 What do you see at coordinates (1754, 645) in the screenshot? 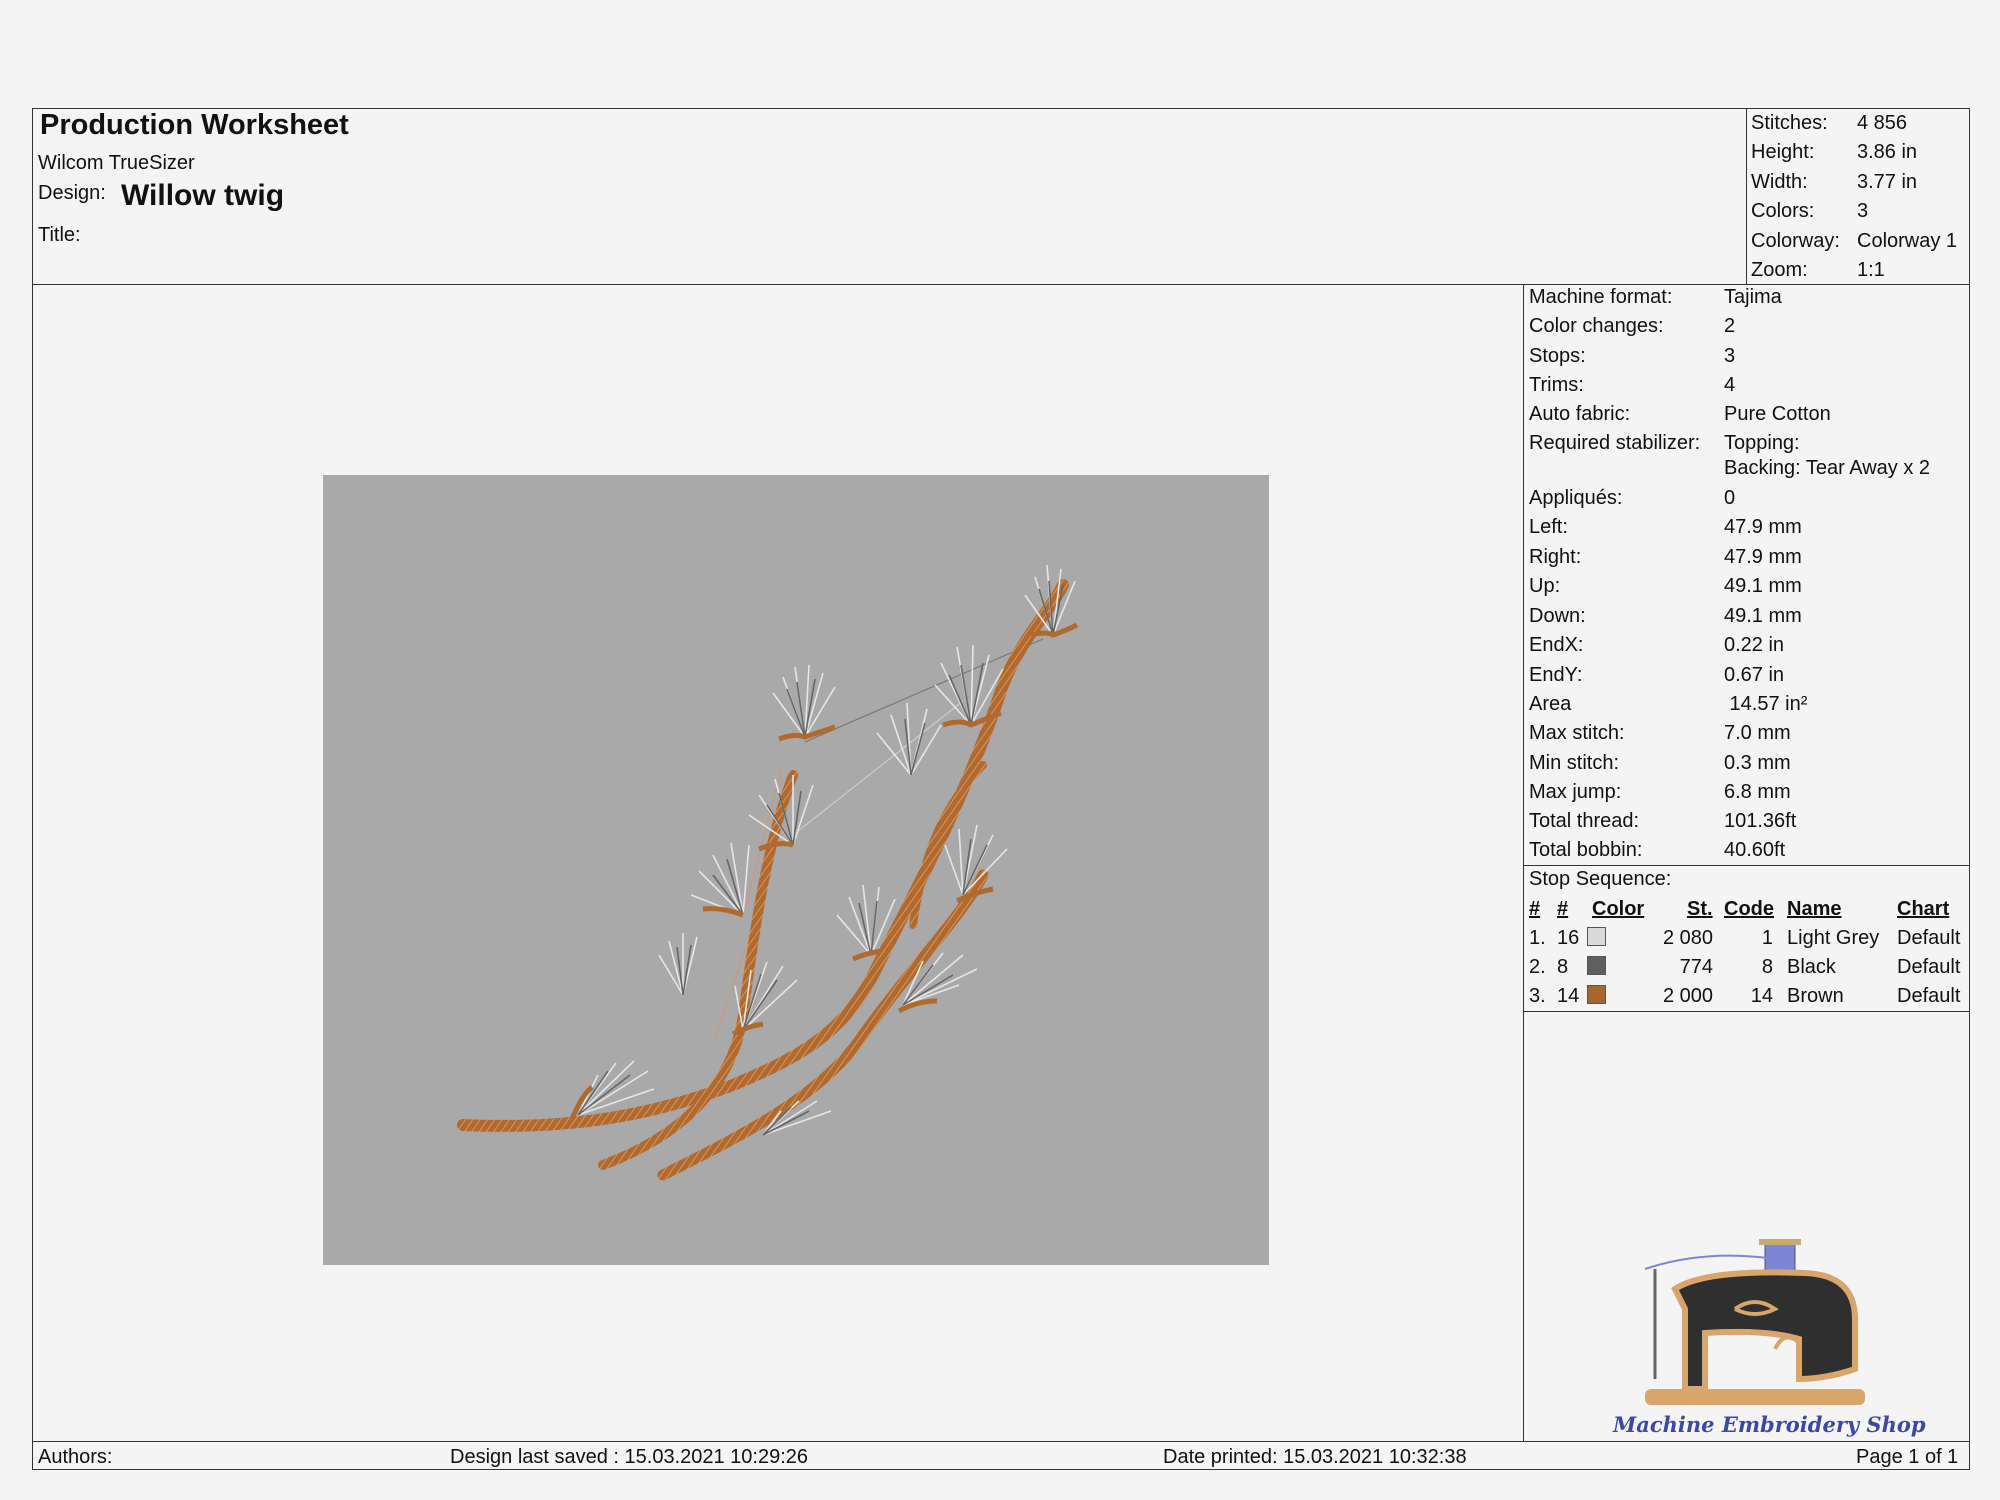
I see `detail-value: 0.22 in` at bounding box center [1754, 645].